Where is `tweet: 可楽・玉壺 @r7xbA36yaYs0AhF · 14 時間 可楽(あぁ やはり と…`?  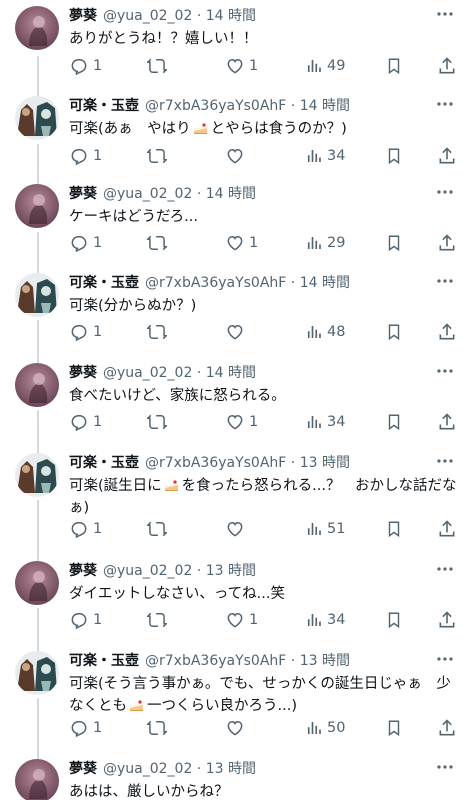 tweet: 可楽・玉壺 @r7xbA36yaYs0AhF · 14 時間 可楽(あぁ やはり と… is located at coordinates (235, 141).